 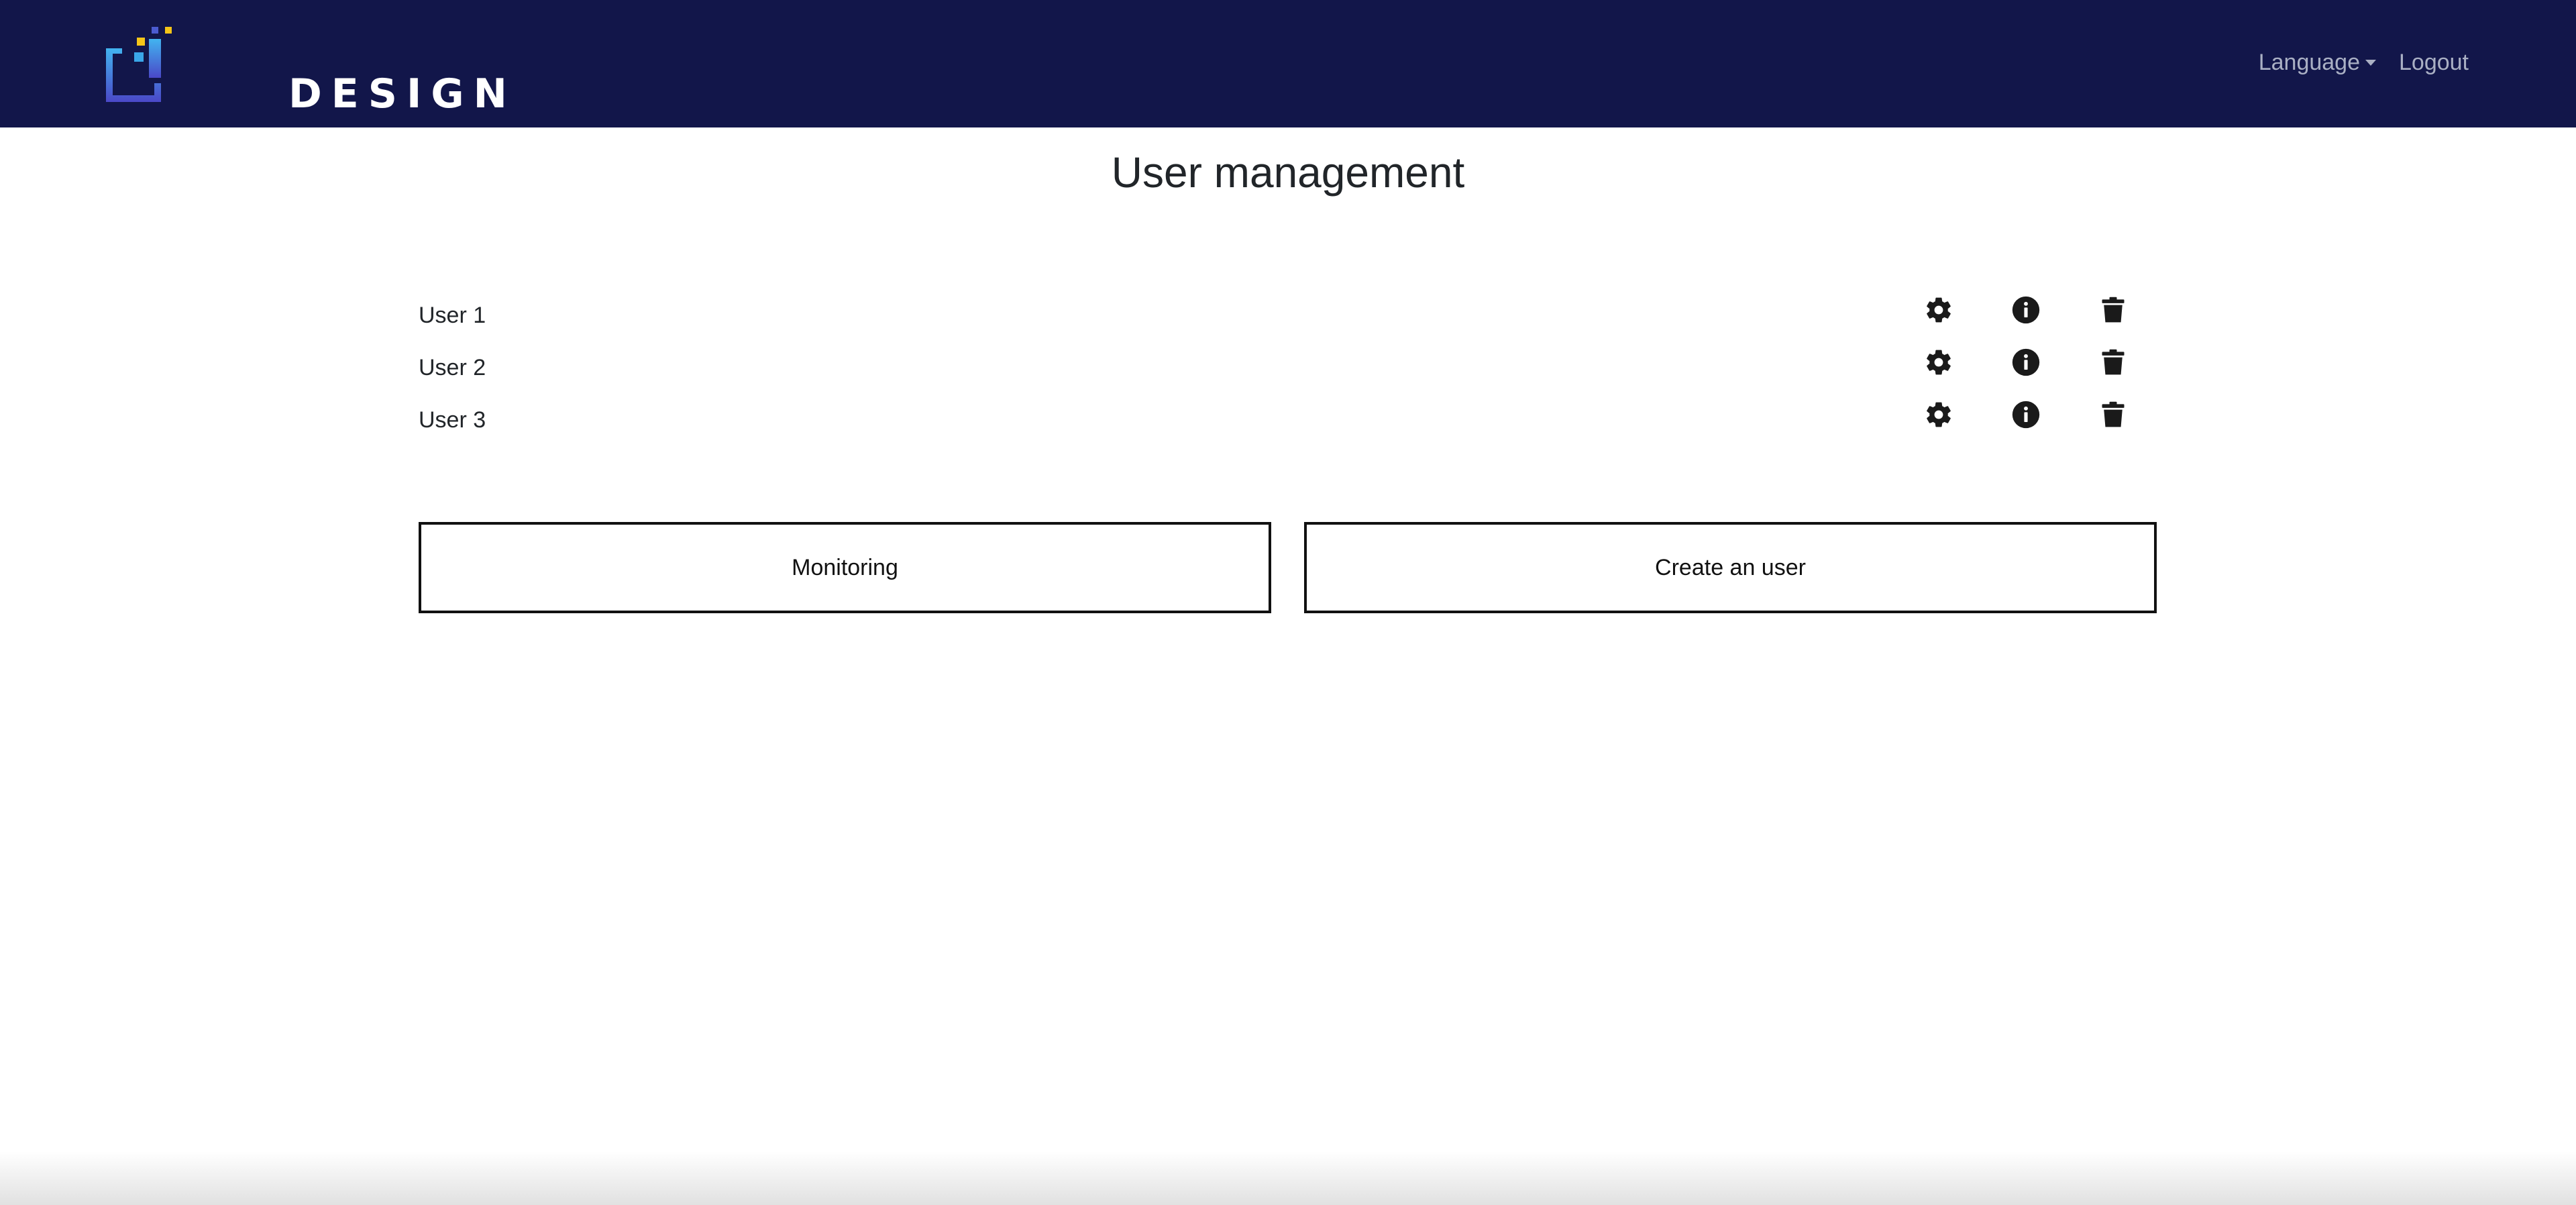 What do you see at coordinates (1288, 63) in the screenshot?
I see `top-navbar: DESIGN Language Logout` at bounding box center [1288, 63].